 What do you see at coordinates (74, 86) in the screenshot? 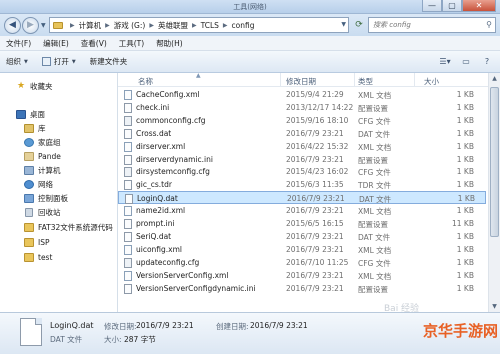
I see `nav-favorites: ★ 收藏夹` at bounding box center [74, 86].